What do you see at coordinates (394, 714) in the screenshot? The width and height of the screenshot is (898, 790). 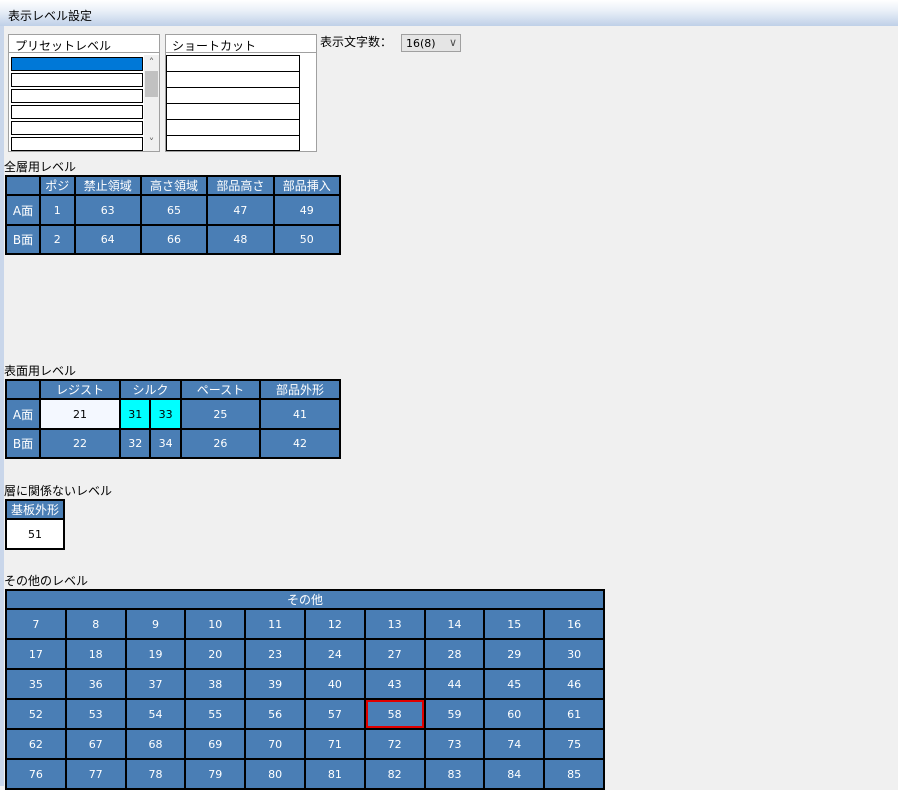 I see `level-cell: 58` at bounding box center [394, 714].